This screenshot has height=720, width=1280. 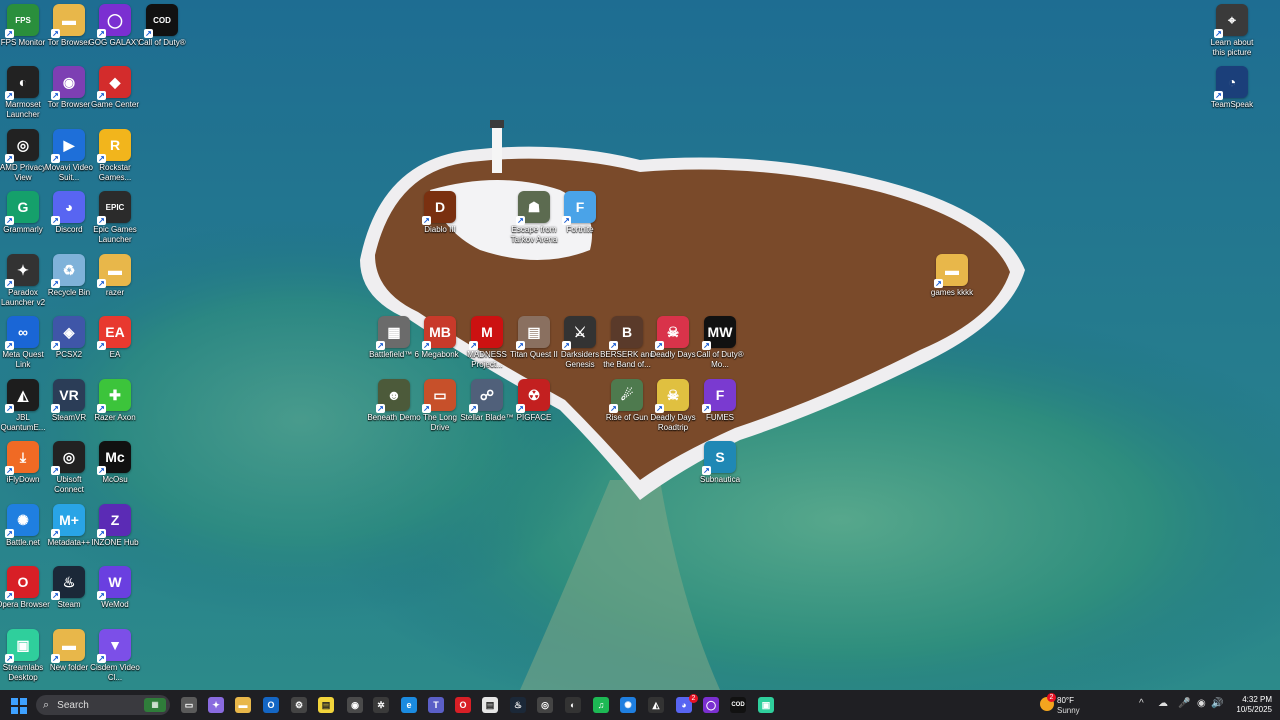 What do you see at coordinates (656, 705) in the screenshot?
I see `jbl-icon: ◭` at bounding box center [656, 705].